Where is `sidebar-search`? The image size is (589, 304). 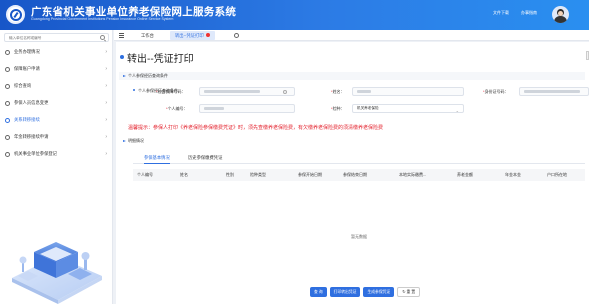 sidebar-search is located at coordinates (56, 37).